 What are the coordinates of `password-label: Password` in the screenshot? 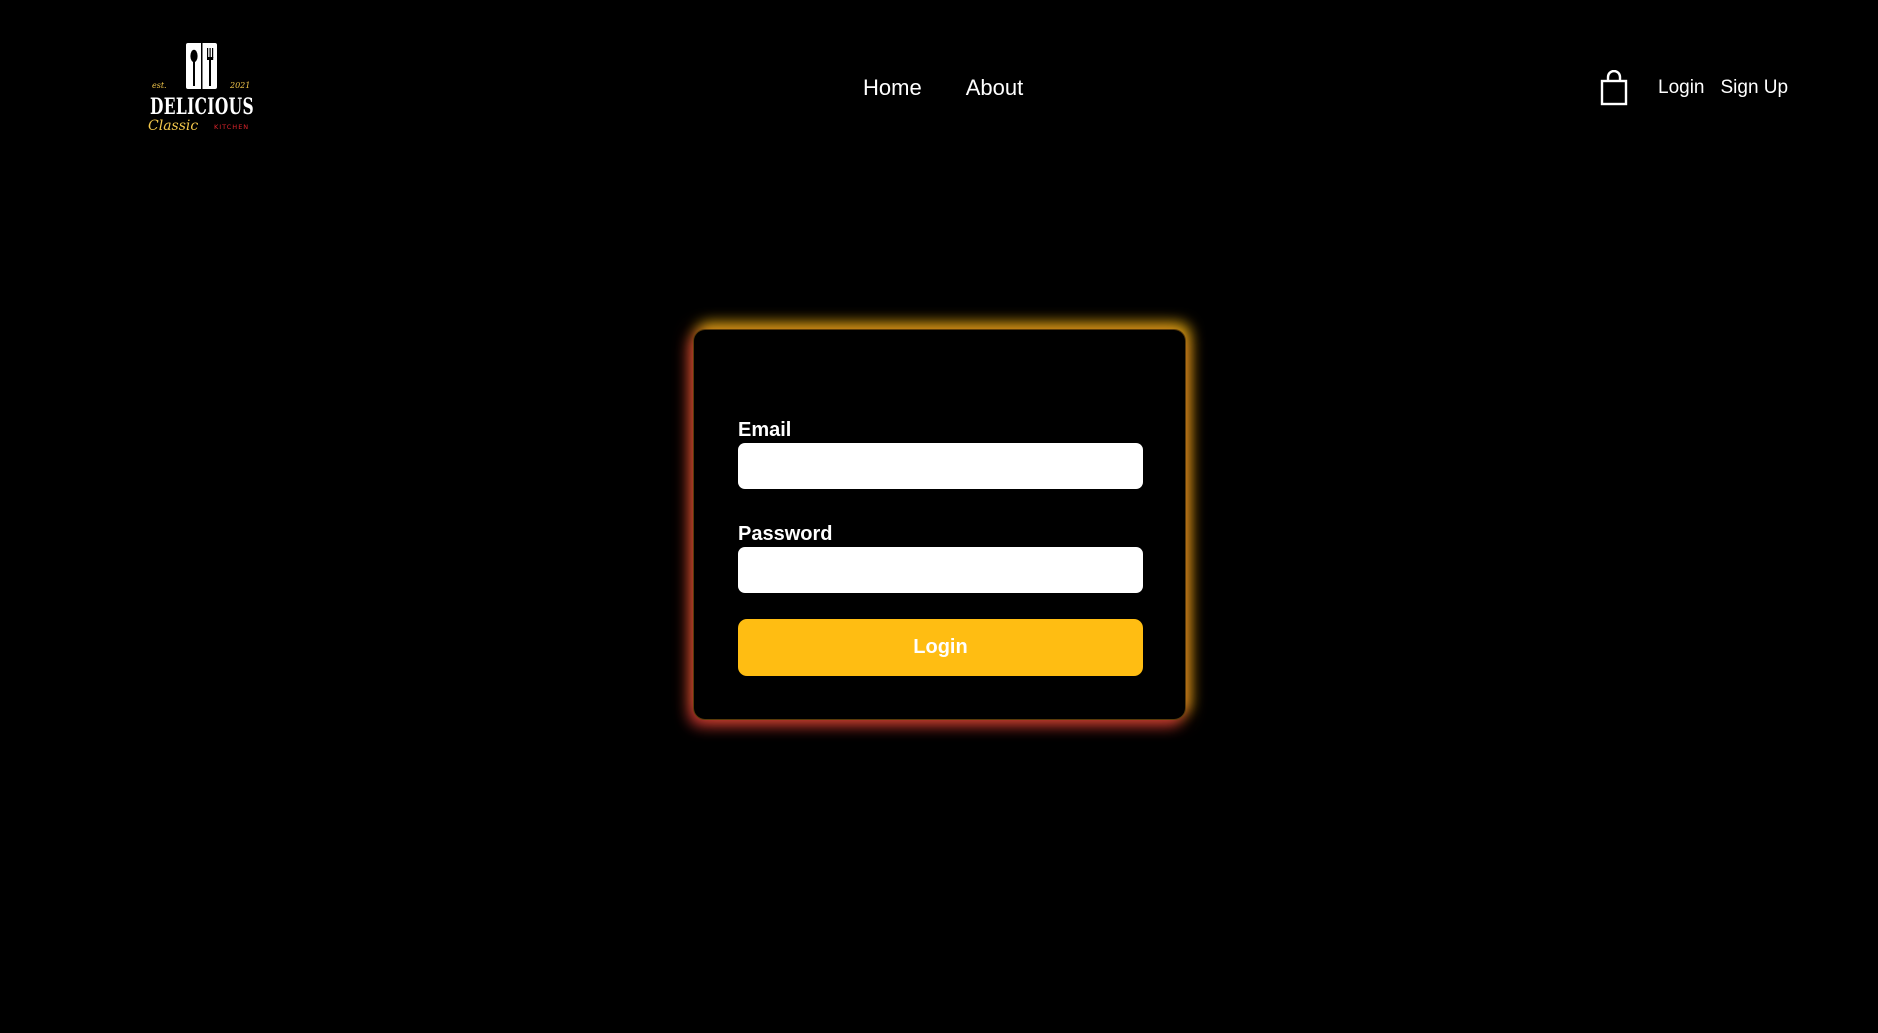 It's located at (785, 534).